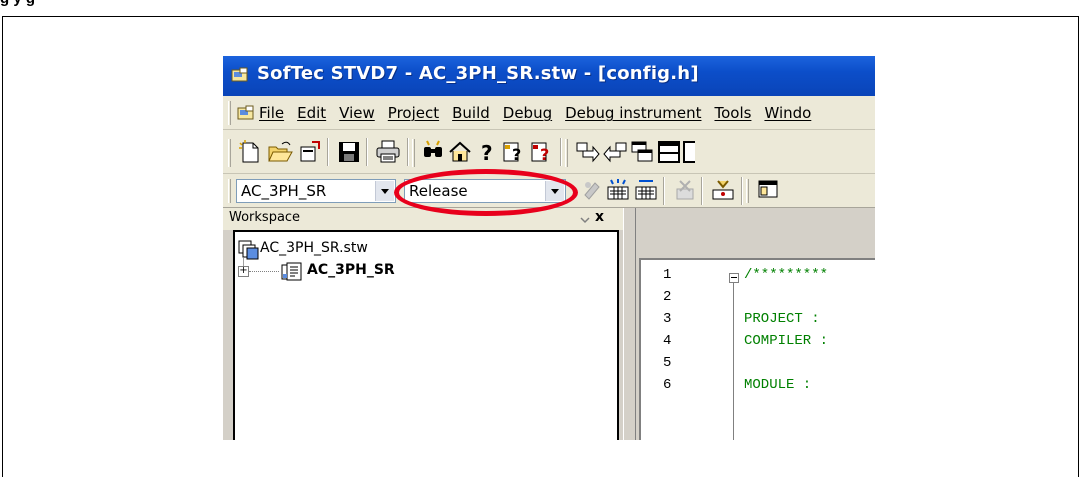 The width and height of the screenshot is (1084, 477). I want to click on stop-build-icon, so click(685, 190).